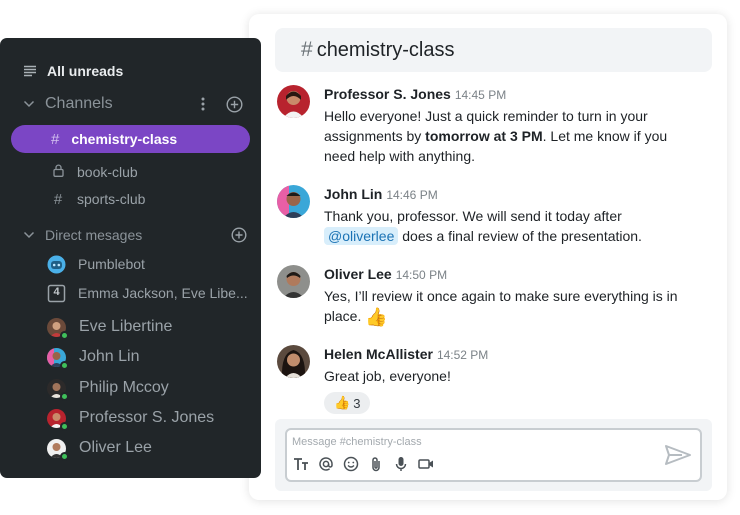 Image resolution: width=740 pixels, height=515 pixels. Describe the element at coordinates (85, 71) in the screenshot. I see `sidebar-item-label: All unreads` at that location.